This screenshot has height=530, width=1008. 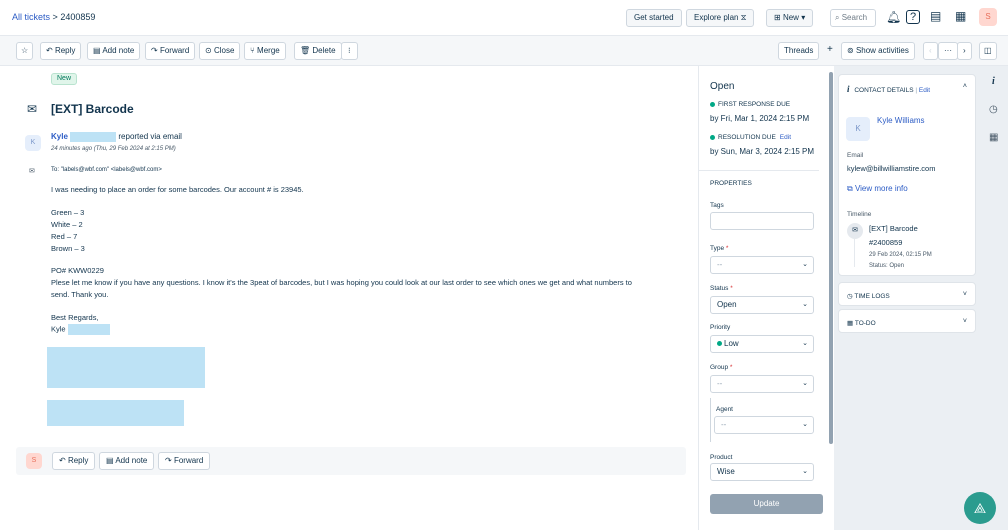 What do you see at coordinates (964, 294) in the screenshot?
I see `chevron-down-icon: ˅` at bounding box center [964, 294].